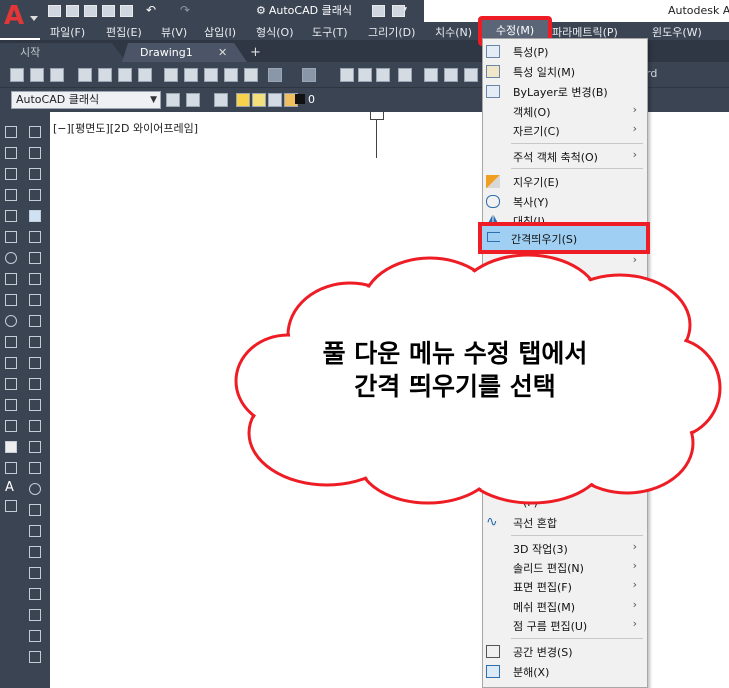 The height and width of the screenshot is (688, 729). What do you see at coordinates (171, 75) in the screenshot?
I see `cut-icon` at bounding box center [171, 75].